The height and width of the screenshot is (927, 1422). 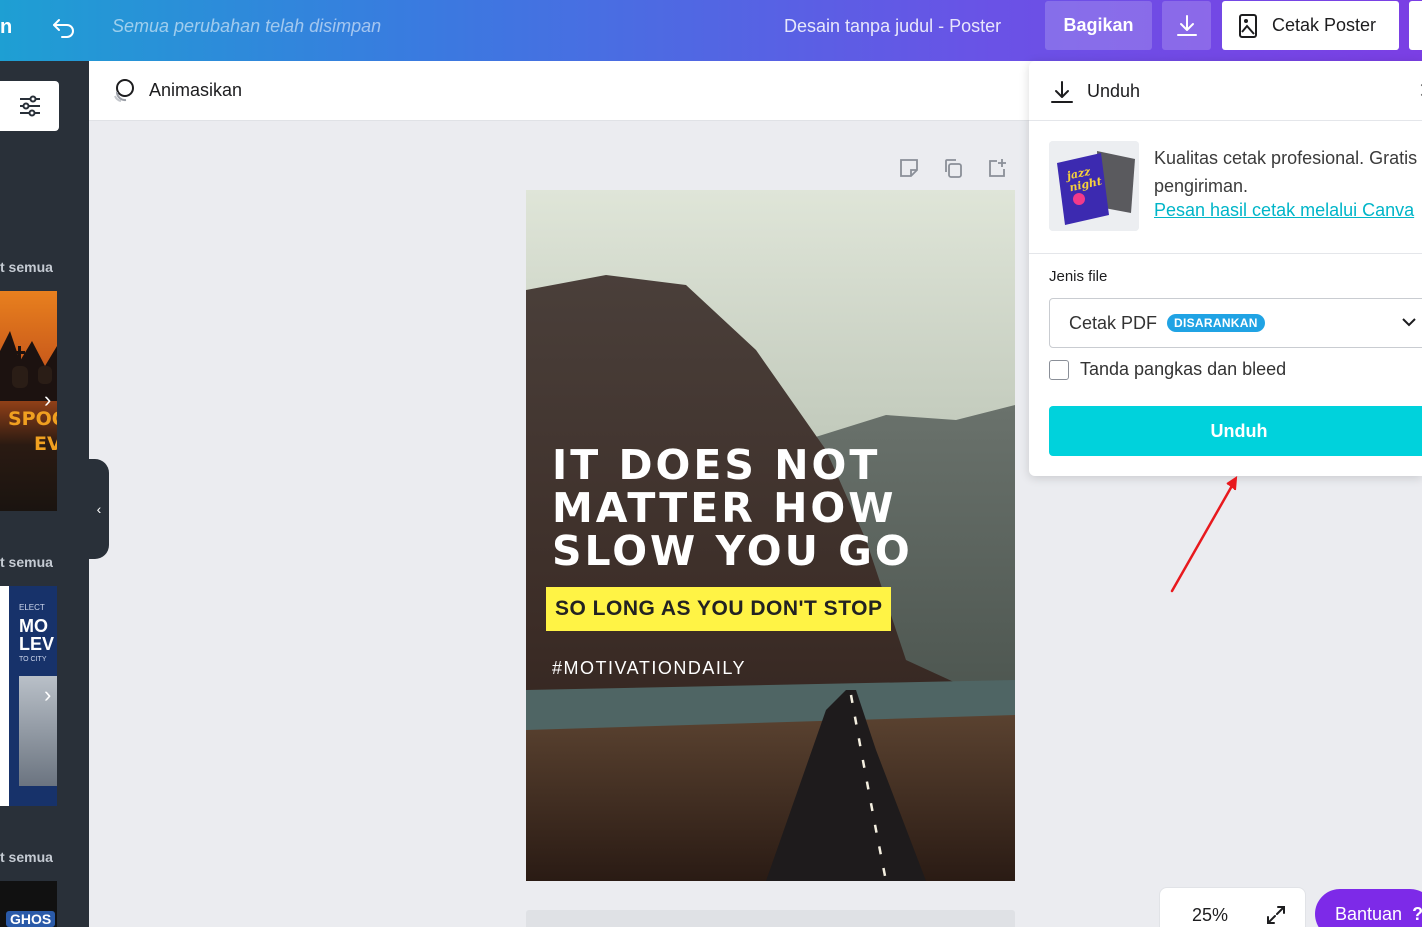 I want to click on collapse-panel-button: ‹, so click(x=99, y=509).